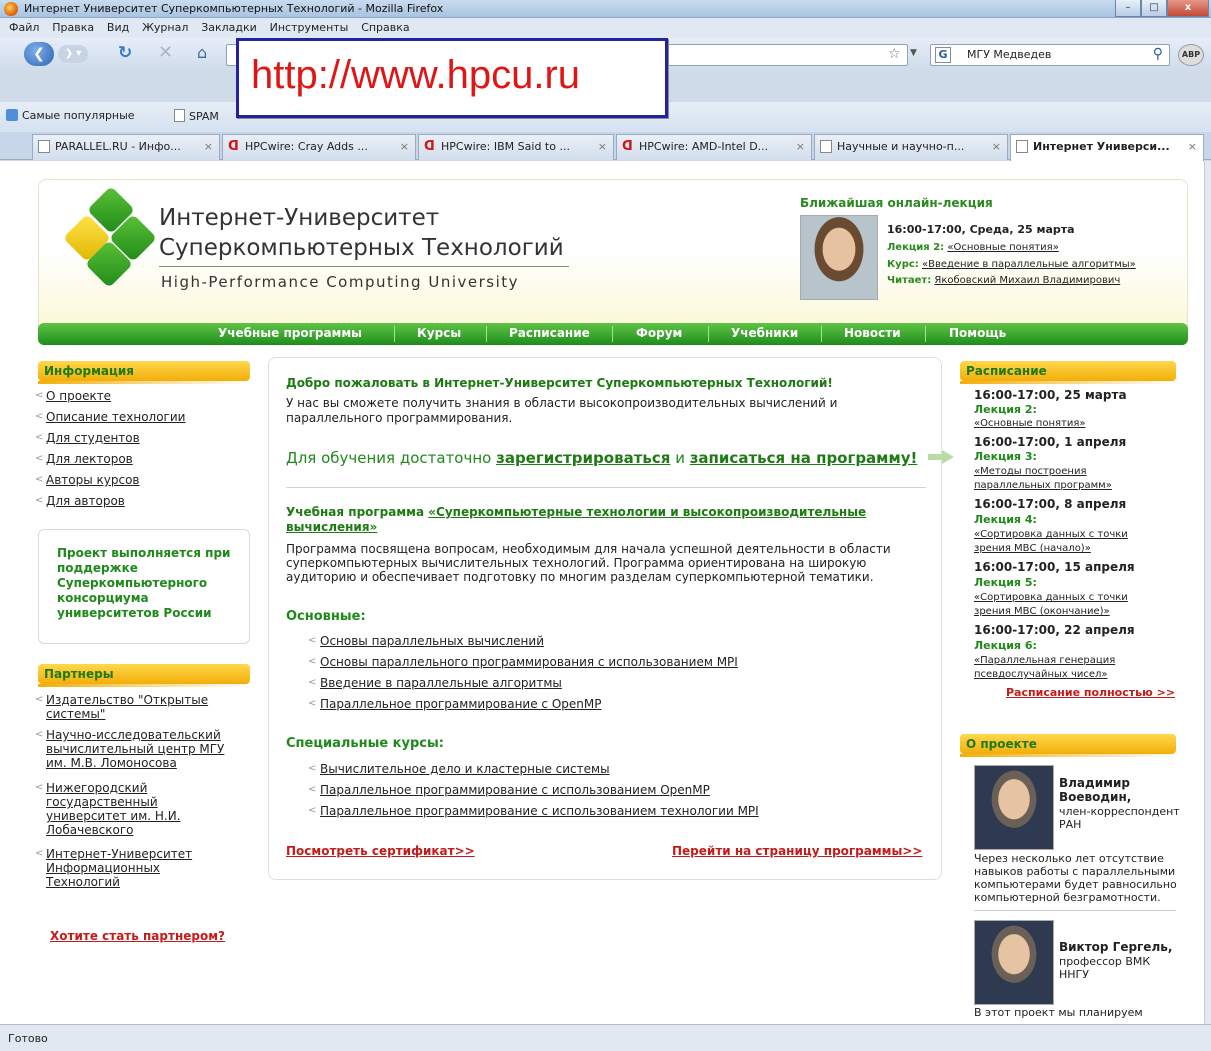  Describe the element at coordinates (872, 333) in the screenshot. I see `nav-news: Новости` at that location.